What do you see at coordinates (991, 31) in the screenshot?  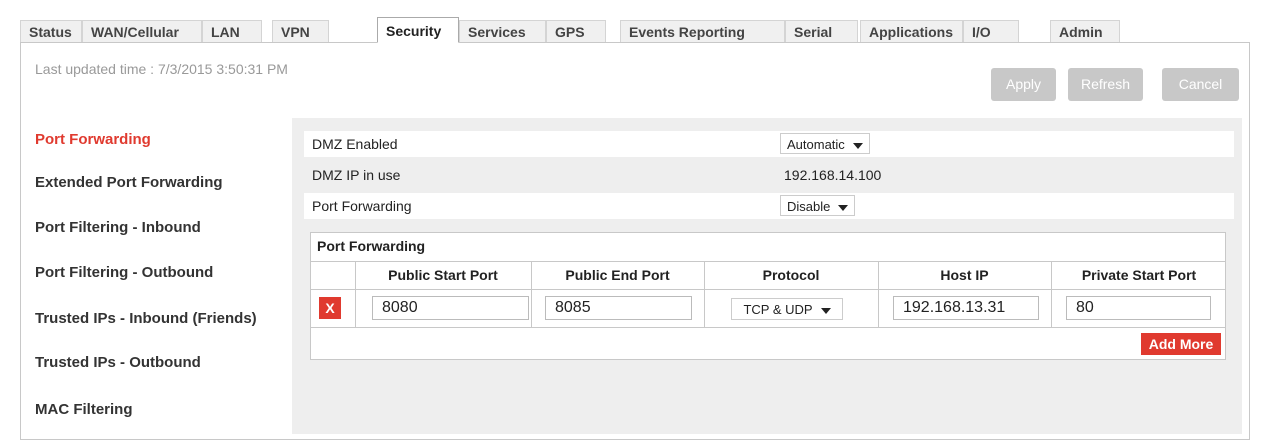 I see `tab-io: I/O` at bounding box center [991, 31].